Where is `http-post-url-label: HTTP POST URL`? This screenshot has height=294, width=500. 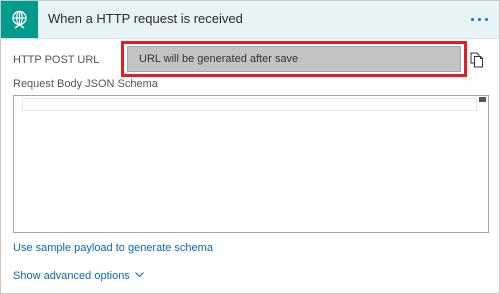 http-post-url-label: HTTP POST URL is located at coordinates (56, 60).